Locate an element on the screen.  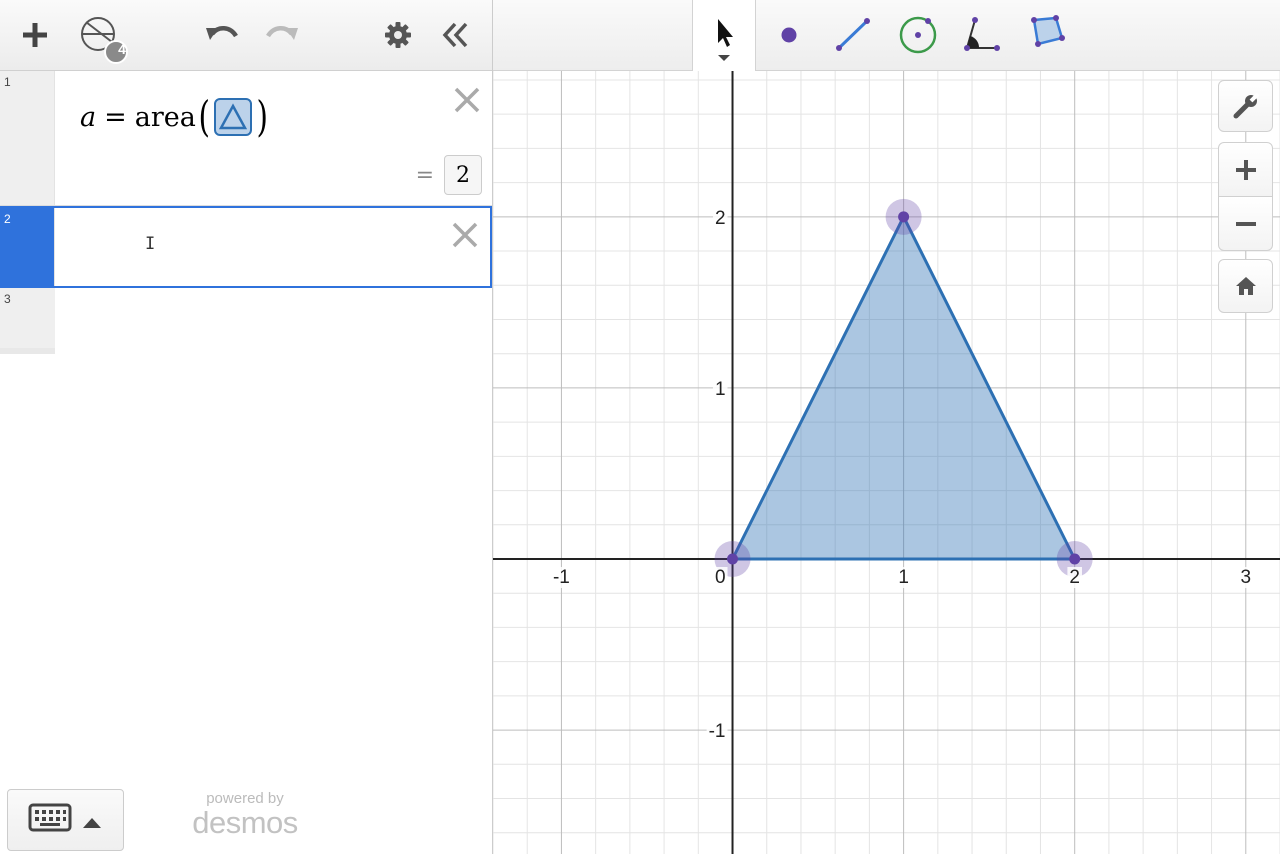
polygon-token is located at coordinates (233, 117).